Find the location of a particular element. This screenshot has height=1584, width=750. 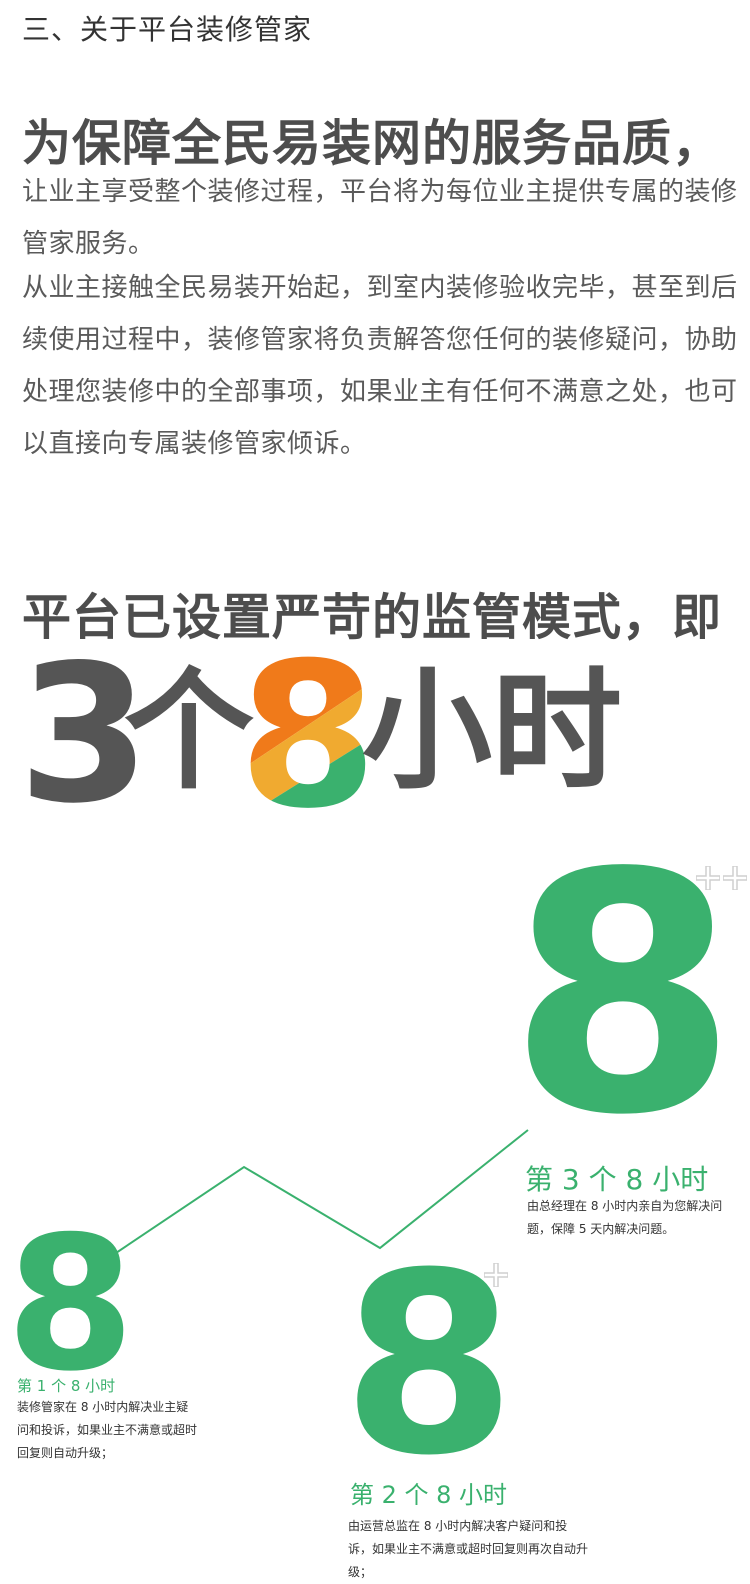

tier-3-description: 由总经理在 8 小时内亲自为您解决问题，保障 5 天内解决问题。 is located at coordinates (625, 1217).